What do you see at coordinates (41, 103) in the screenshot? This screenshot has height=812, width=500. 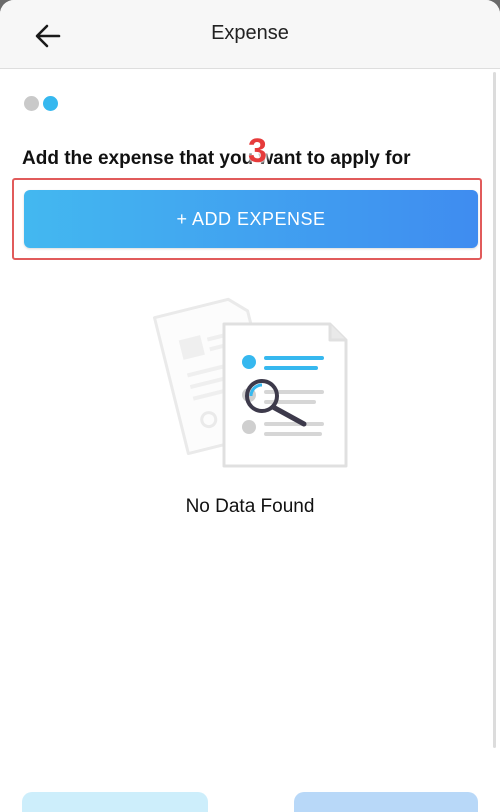 I see `step-indicator` at bounding box center [41, 103].